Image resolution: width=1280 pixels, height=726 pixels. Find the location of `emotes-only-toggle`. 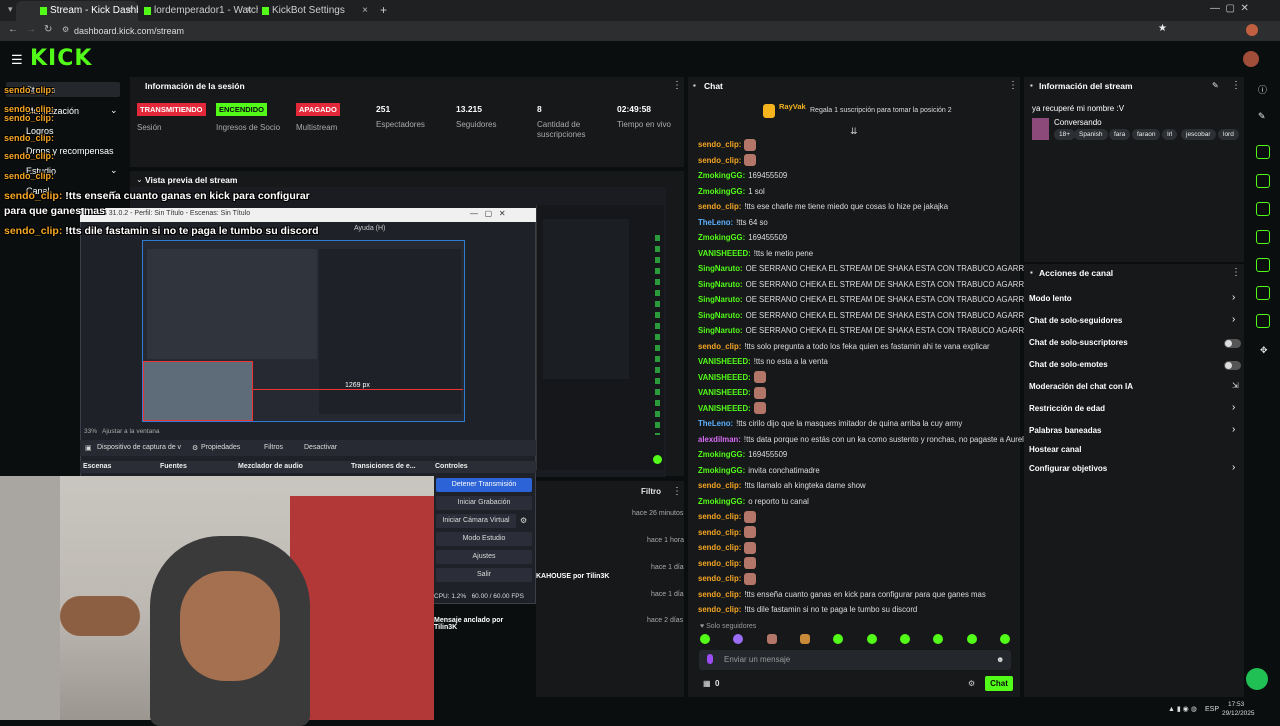

emotes-only-toggle is located at coordinates (1232, 365).